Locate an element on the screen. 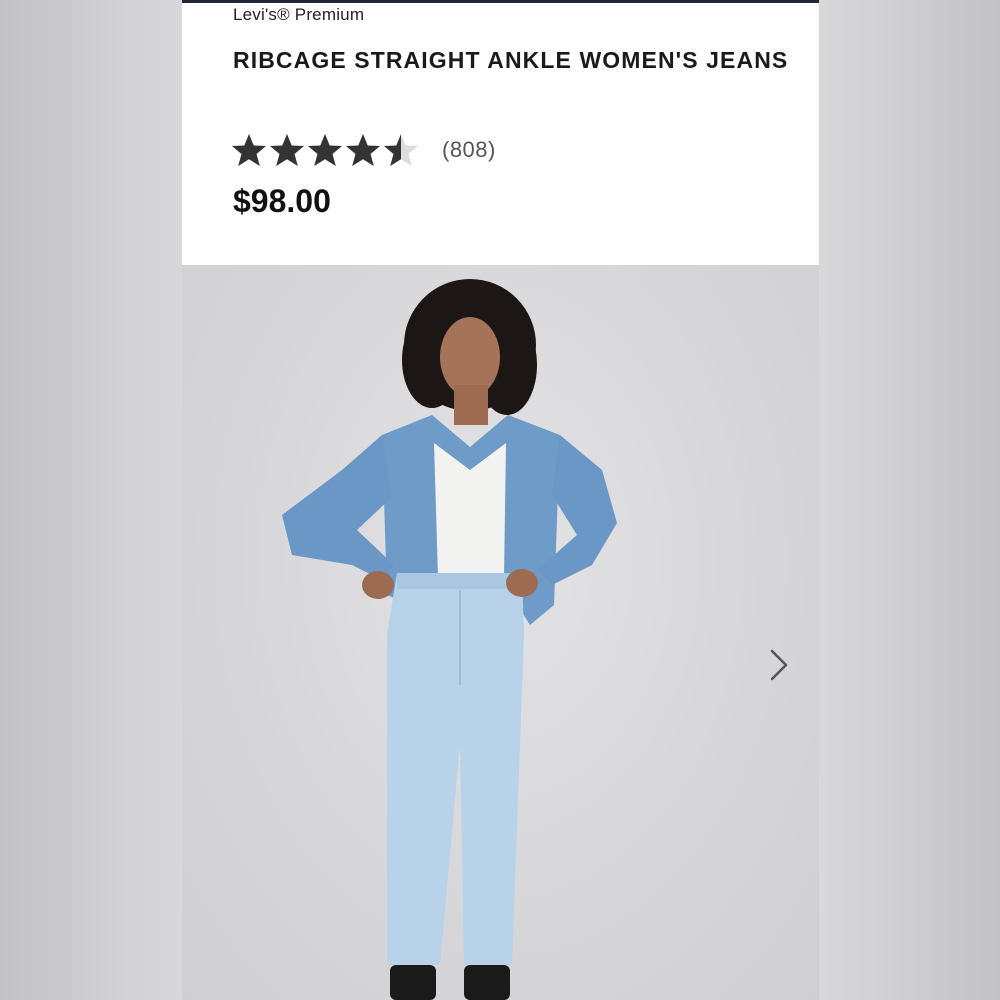  product-rating: (808) is located at coordinates (363, 150).